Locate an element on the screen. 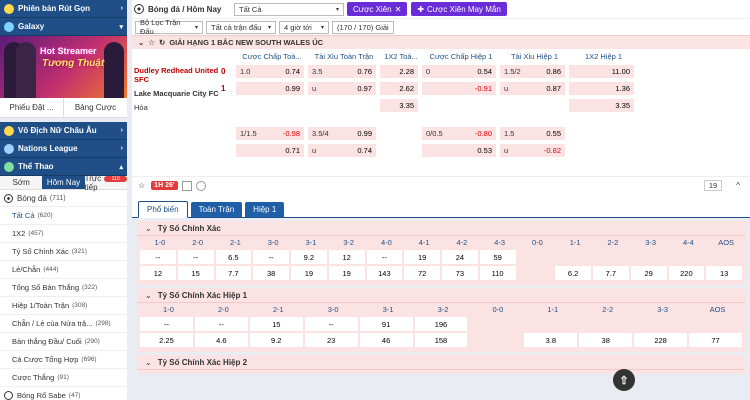 This screenshot has height=400, width=750. odds-cell: 1/1.5 -0.98 is located at coordinates (270, 133).